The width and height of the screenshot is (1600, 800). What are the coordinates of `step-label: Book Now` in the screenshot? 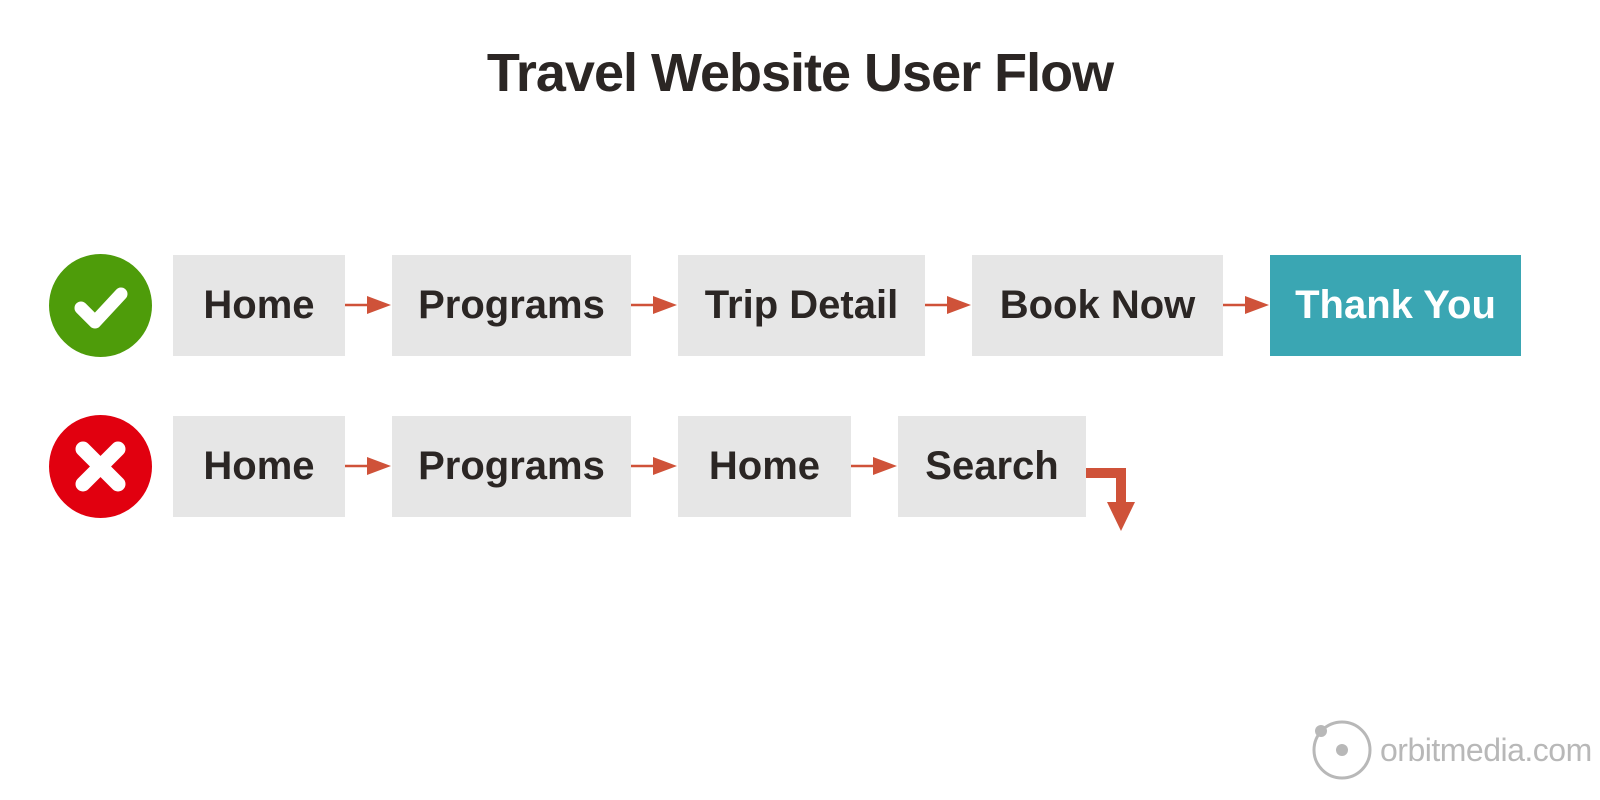 It's located at (1097, 305).